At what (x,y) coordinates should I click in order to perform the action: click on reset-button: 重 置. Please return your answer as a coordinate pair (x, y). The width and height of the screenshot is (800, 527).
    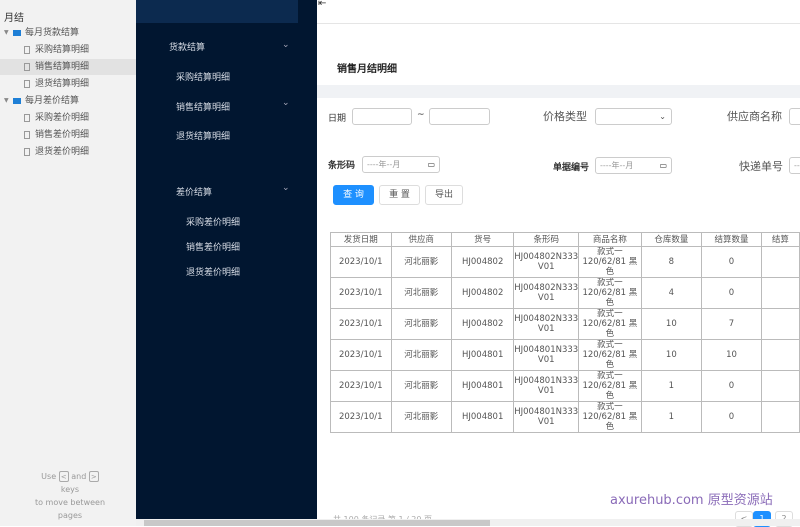
    Looking at the image, I should click on (399, 195).